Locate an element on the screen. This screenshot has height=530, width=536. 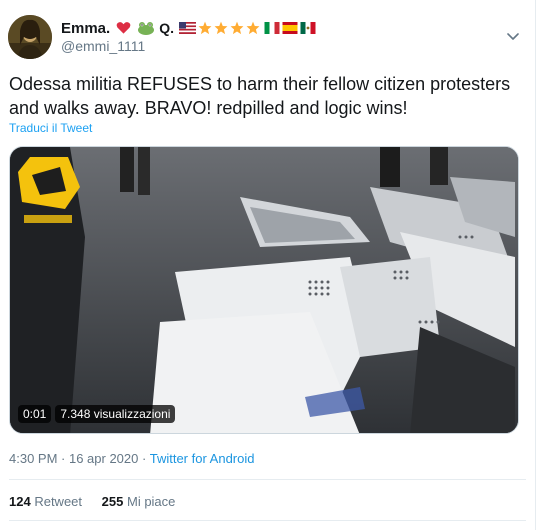
badge-text: Q. is located at coordinates (166, 28).